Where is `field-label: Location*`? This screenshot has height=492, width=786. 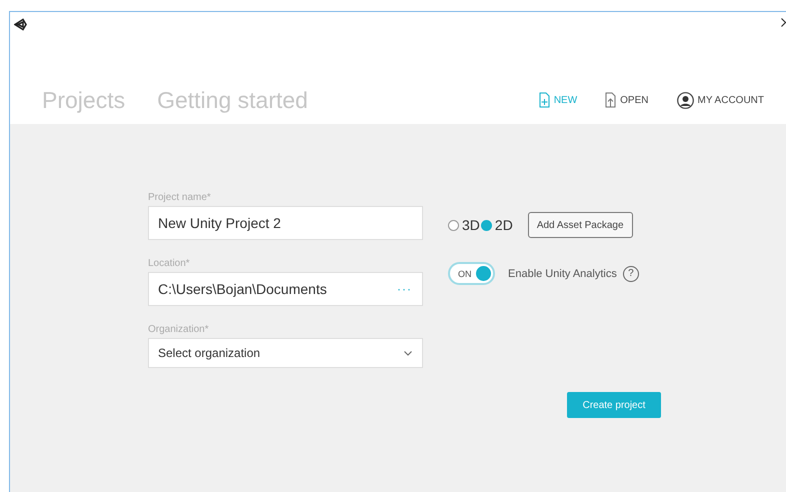
field-label: Location* is located at coordinates (169, 263).